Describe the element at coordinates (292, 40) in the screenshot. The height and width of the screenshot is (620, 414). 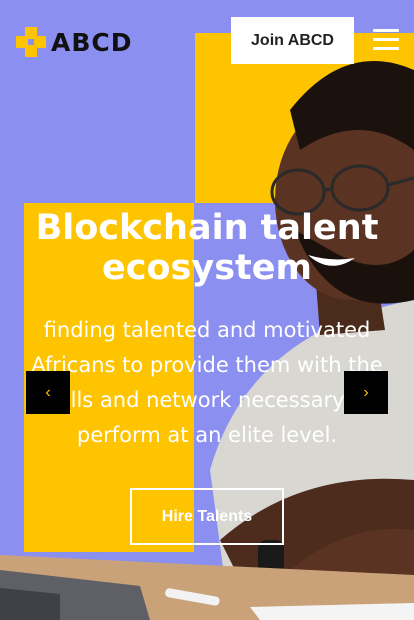
I see `join-button: Join ABCD` at that location.